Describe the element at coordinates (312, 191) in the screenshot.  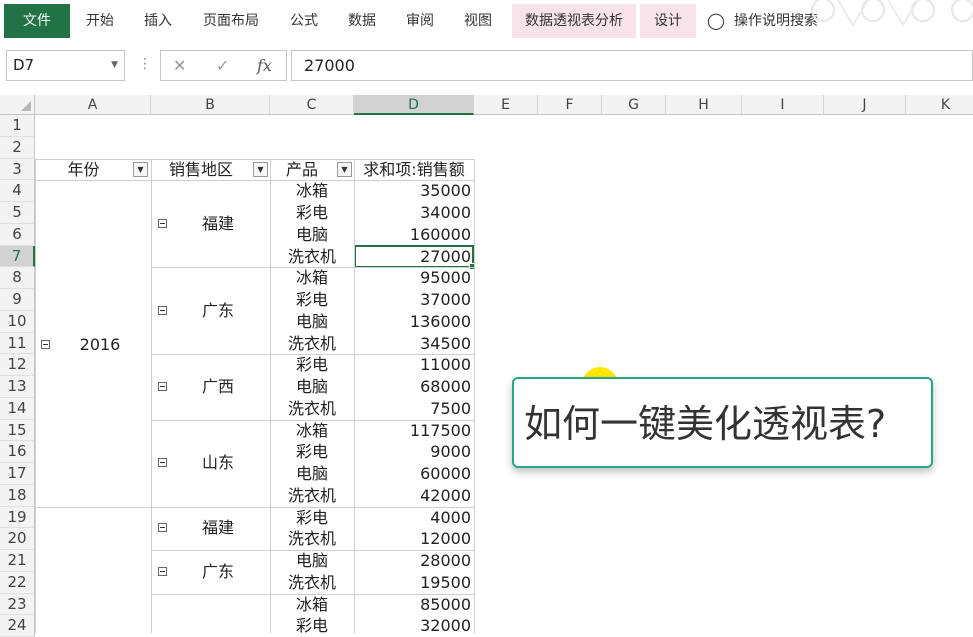
I see `pivot-product: 冰箱` at that location.